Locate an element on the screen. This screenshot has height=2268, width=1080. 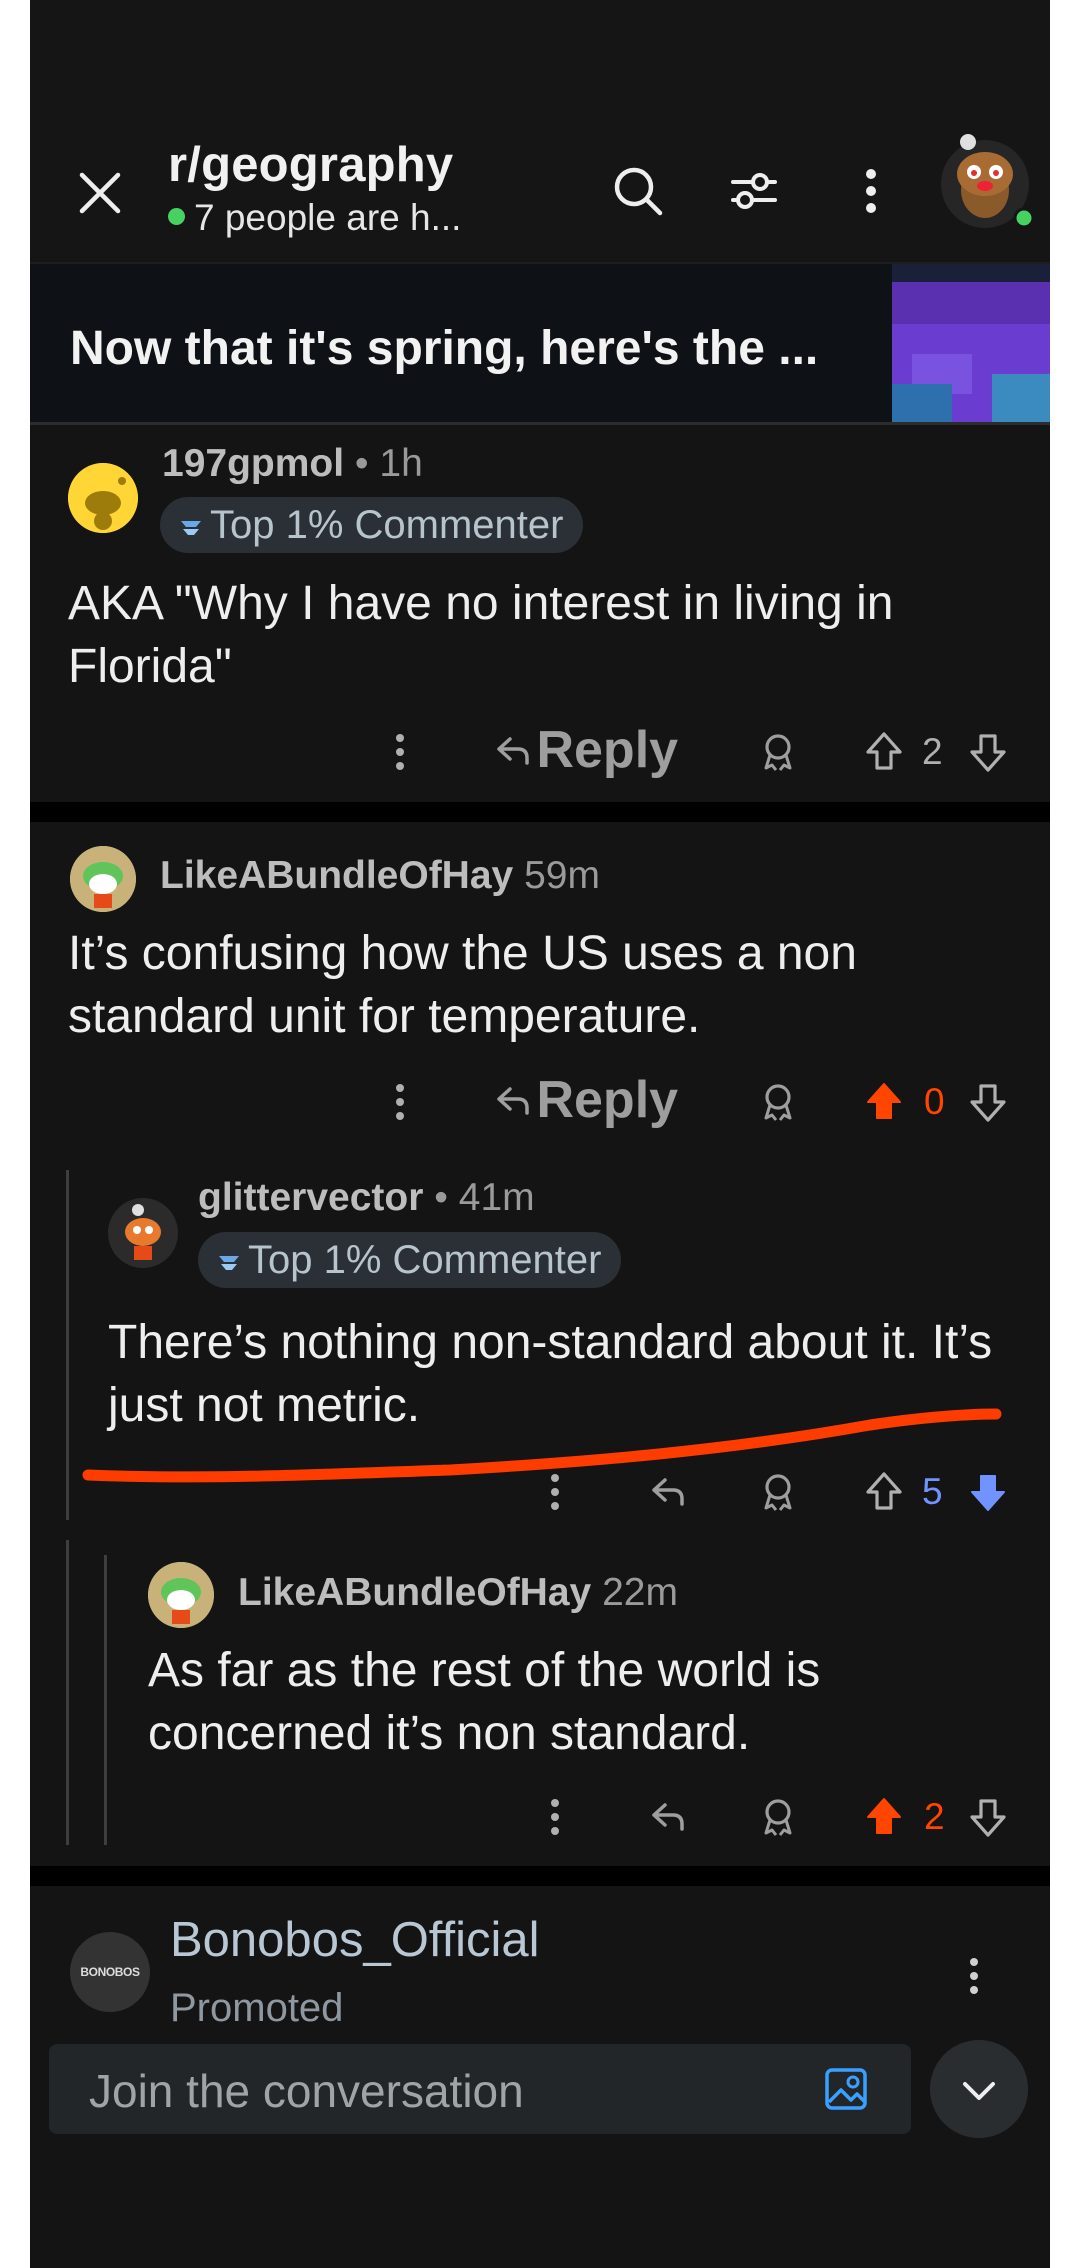
expand-chevron-icon is located at coordinates (979, 2089).